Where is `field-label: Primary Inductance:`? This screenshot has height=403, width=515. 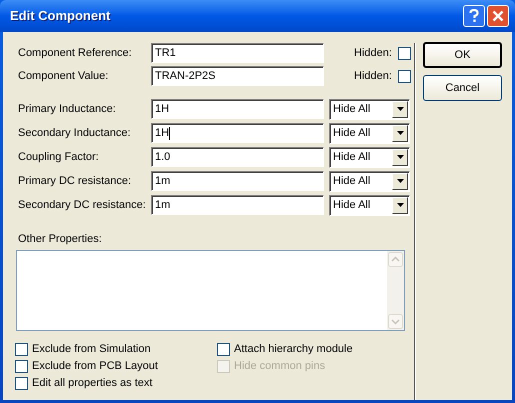 field-label: Primary Inductance: is located at coordinates (67, 109).